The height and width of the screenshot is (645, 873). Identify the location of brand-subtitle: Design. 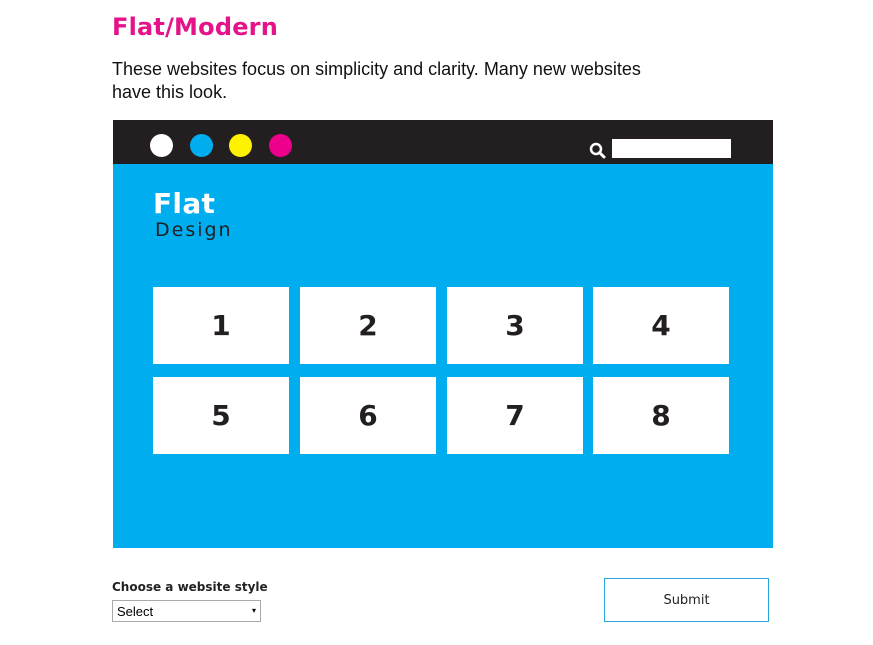
(194, 230).